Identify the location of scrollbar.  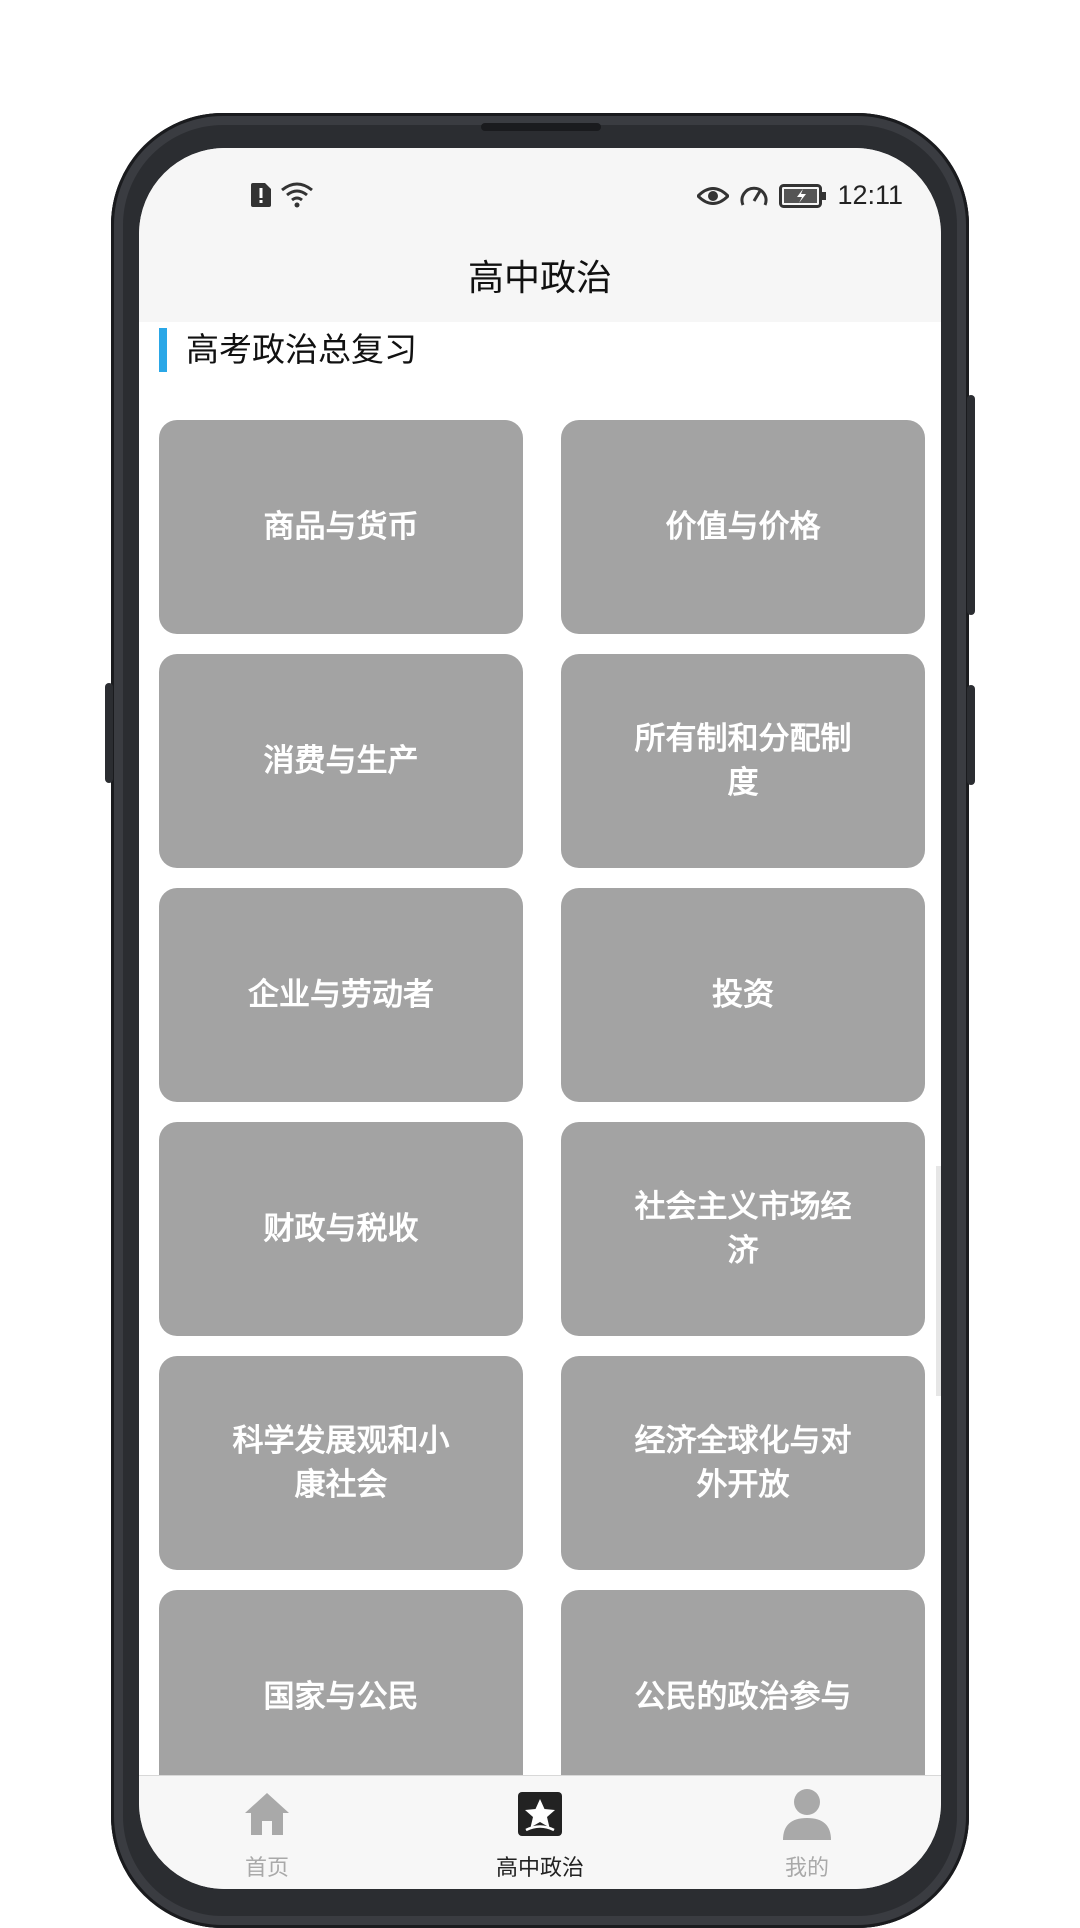
(938, 1281).